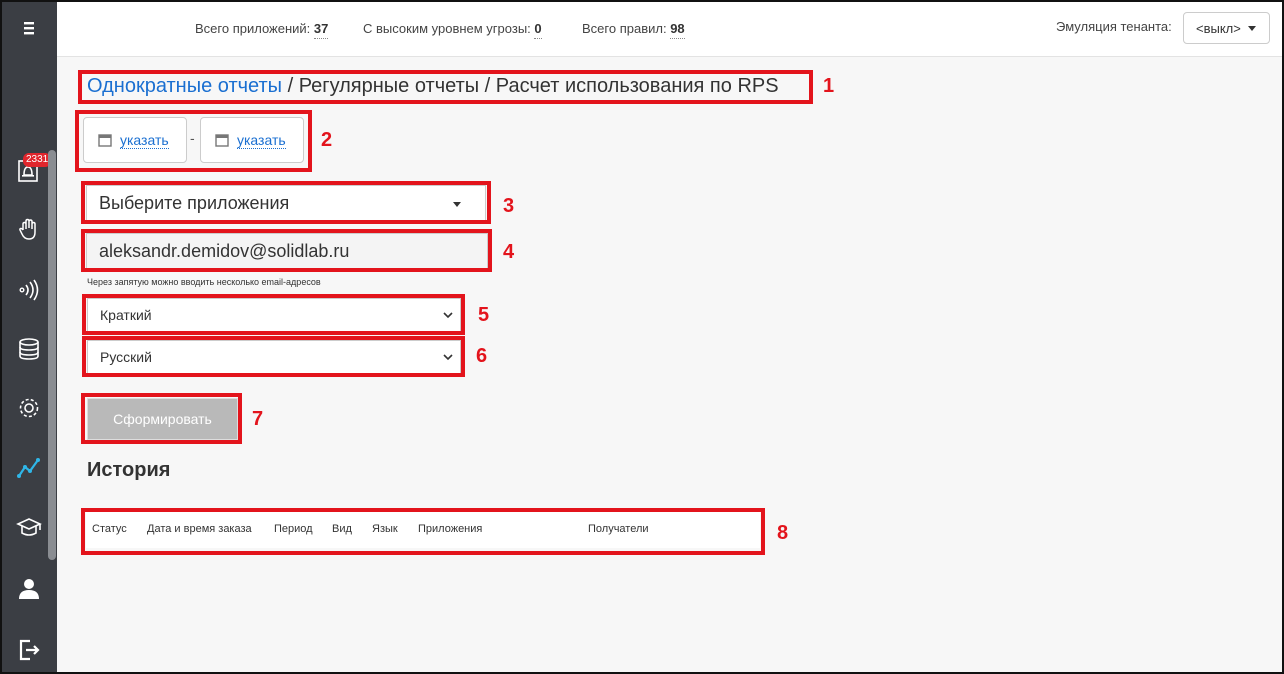  What do you see at coordinates (509, 206) in the screenshot?
I see `annotation-number-3: 3` at bounding box center [509, 206].